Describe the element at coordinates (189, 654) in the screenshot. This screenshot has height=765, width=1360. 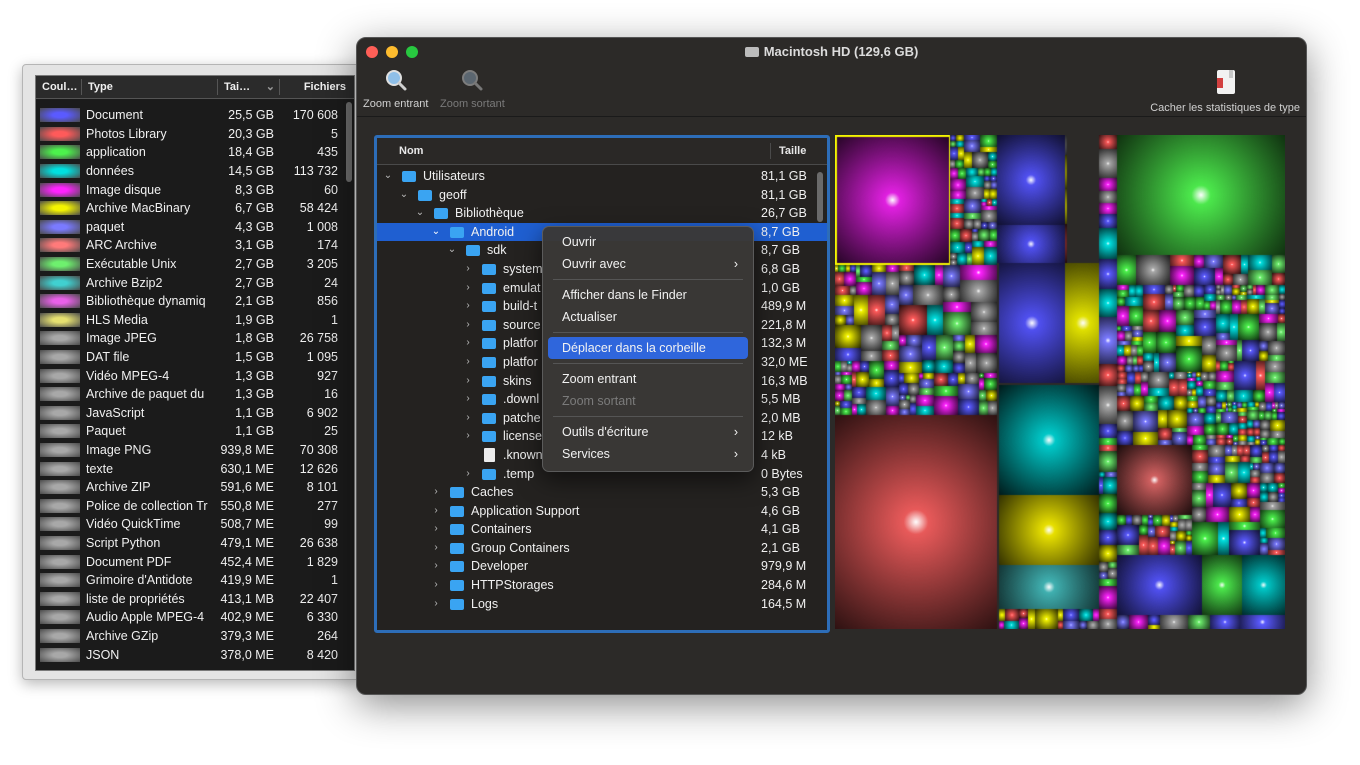
I see `stats-row: JSON 378,0 ME 8 420` at that location.